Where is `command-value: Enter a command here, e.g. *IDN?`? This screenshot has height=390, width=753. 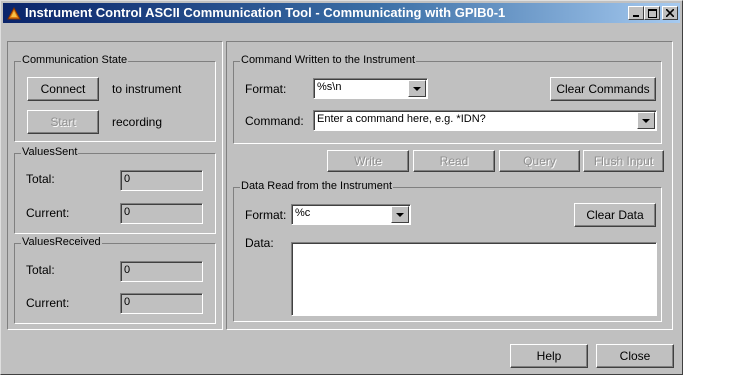 command-value: Enter a command here, e.g. *IDN? is located at coordinates (401, 119).